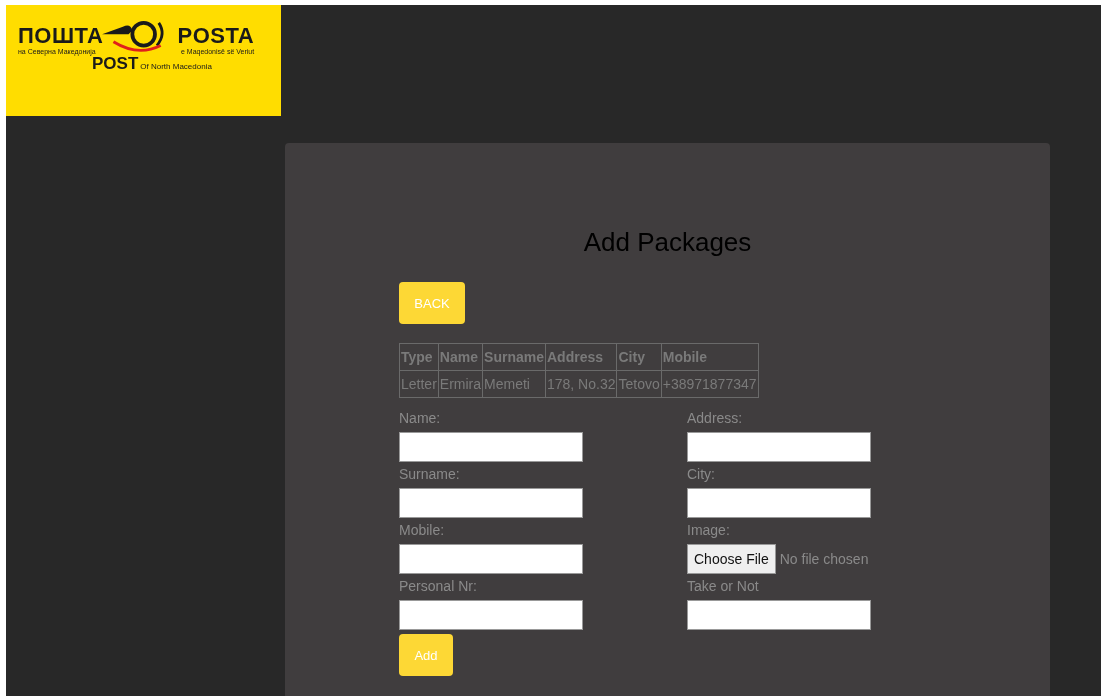 The width and height of the screenshot is (1101, 696). I want to click on logo-title: POST, so click(115, 64).